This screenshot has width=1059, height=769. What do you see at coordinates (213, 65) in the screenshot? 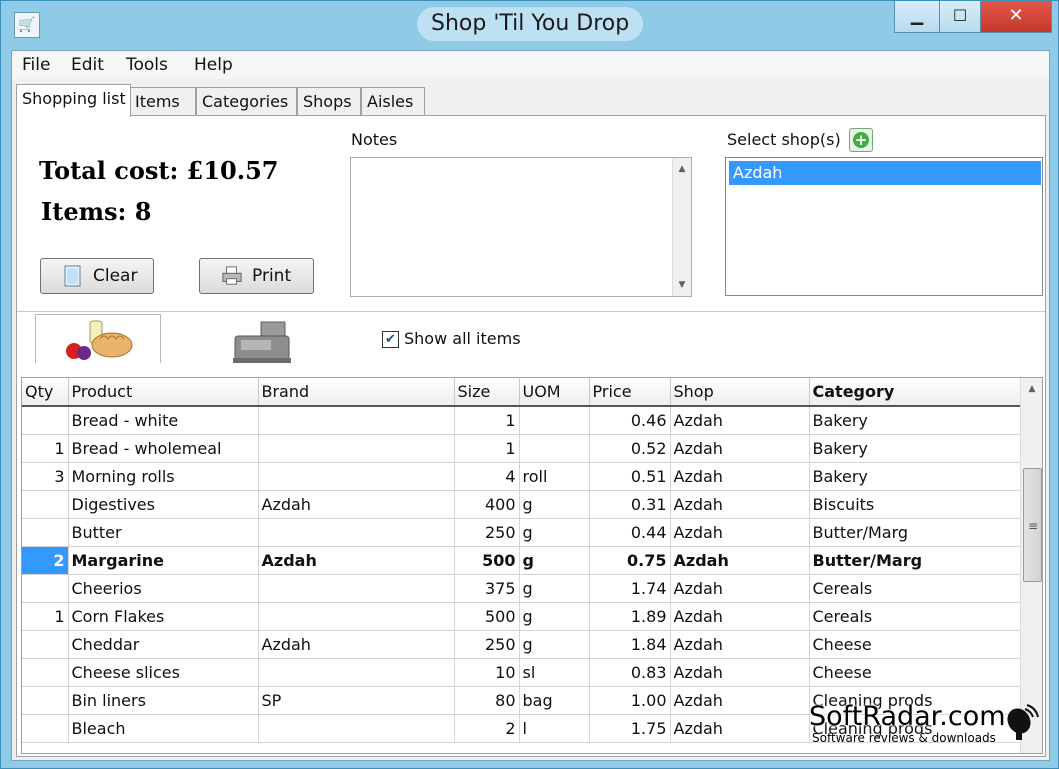
I see `menu-help: Help` at bounding box center [213, 65].